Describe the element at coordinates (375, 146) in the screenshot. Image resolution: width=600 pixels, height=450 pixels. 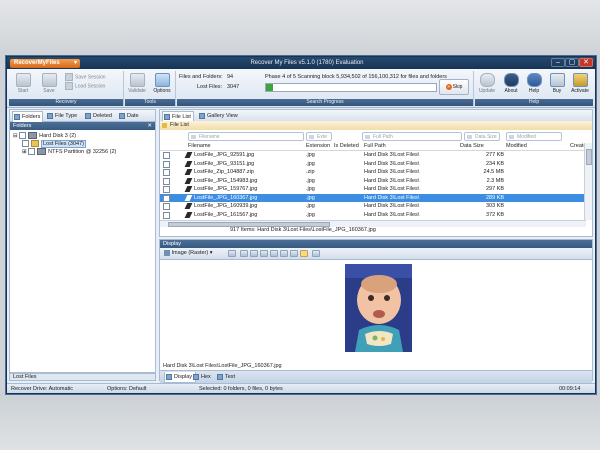
I see `col-full-path: Full Path` at that location.